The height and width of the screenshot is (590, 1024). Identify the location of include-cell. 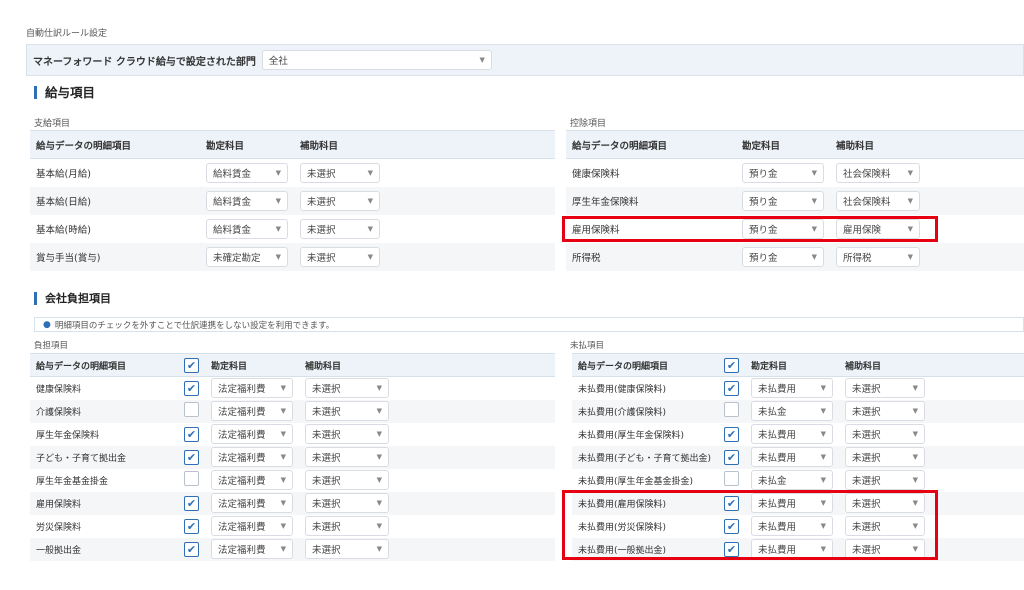
(191, 411).